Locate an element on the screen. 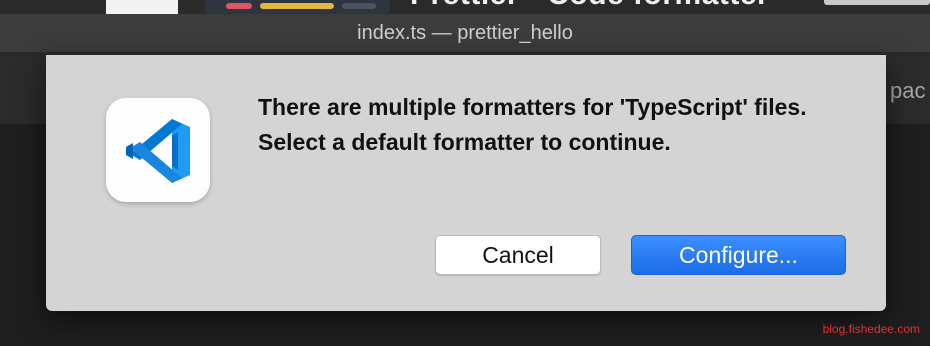 This screenshot has width=930, height=346. red-pill is located at coordinates (239, 6).